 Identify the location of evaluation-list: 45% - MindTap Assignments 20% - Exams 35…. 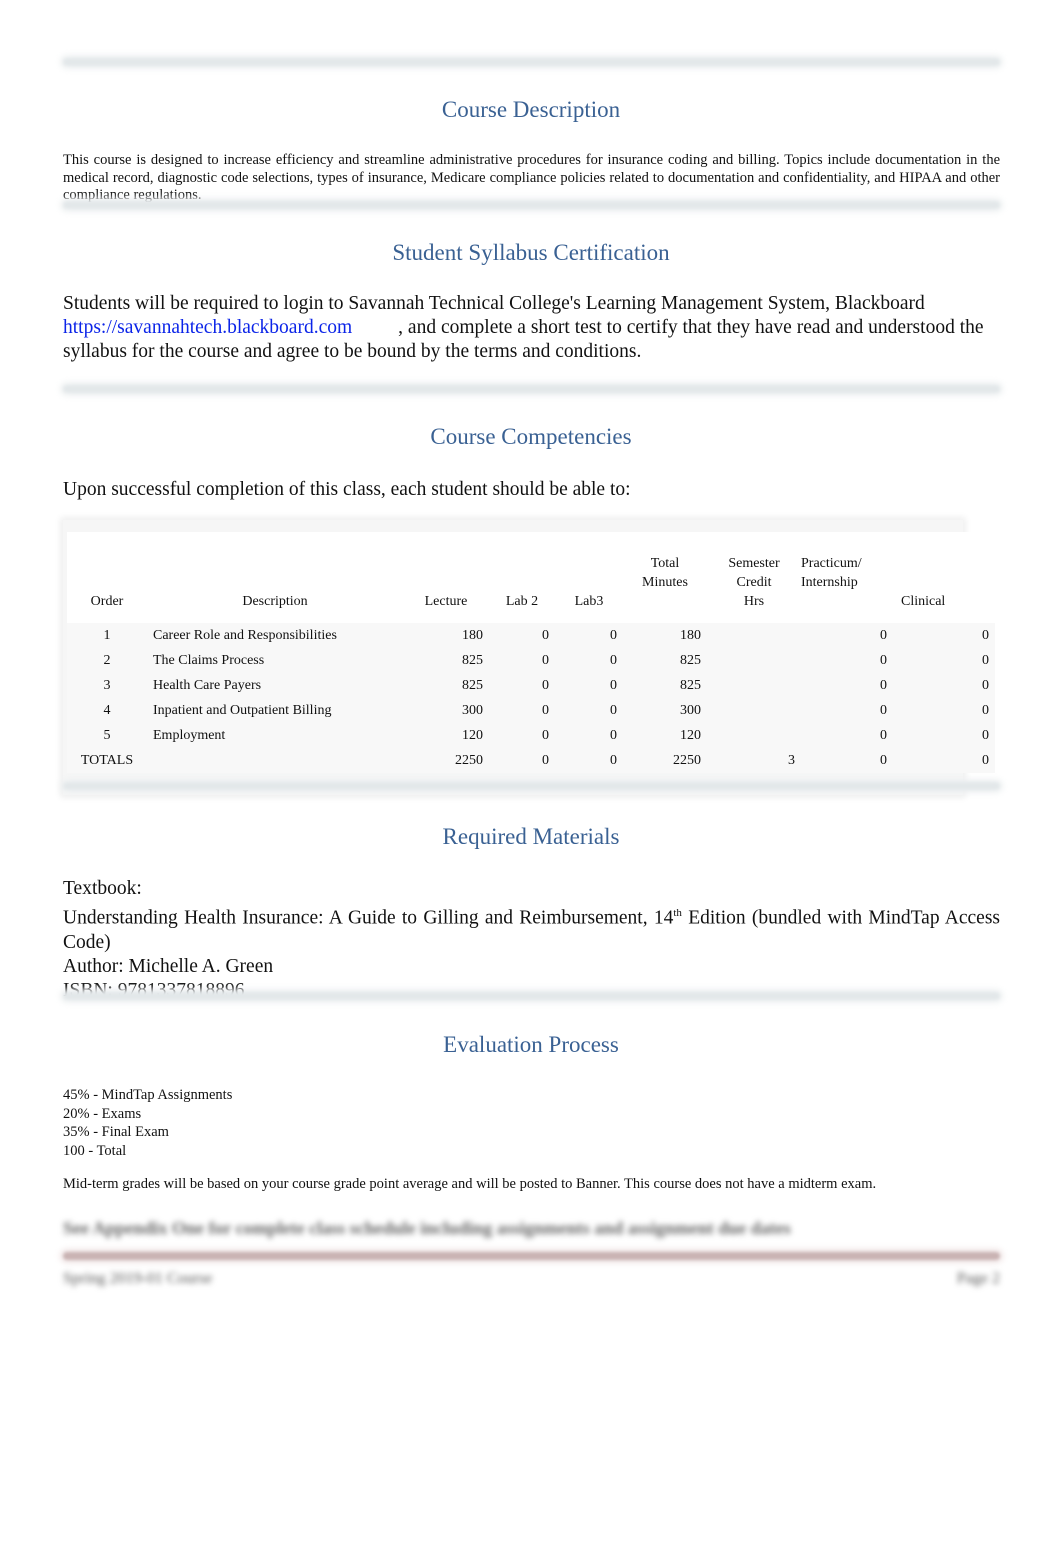
(531, 1123).